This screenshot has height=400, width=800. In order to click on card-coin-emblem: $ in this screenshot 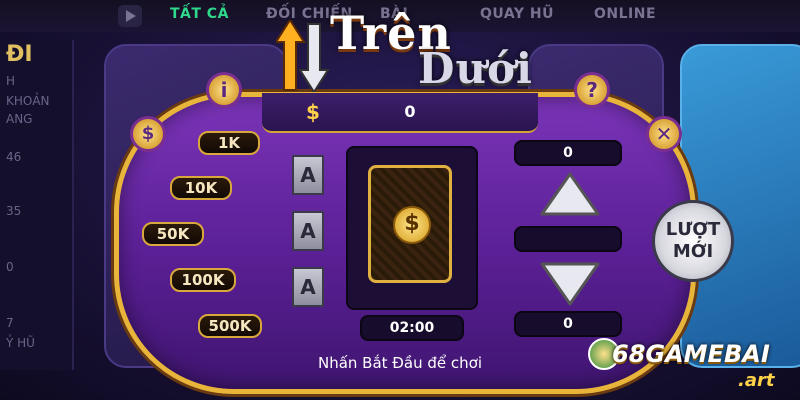, I will do `click(412, 225)`.